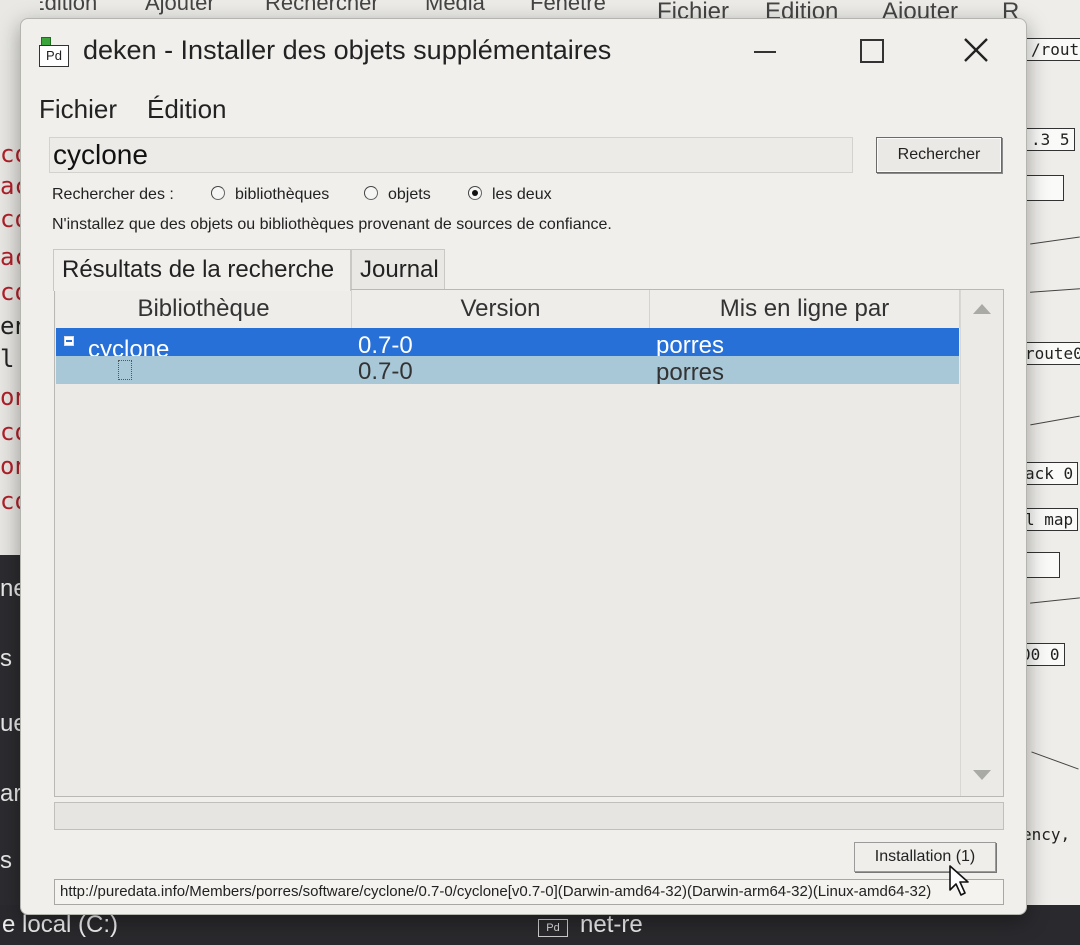 Image resolution: width=1080 pixels, height=945 pixels. What do you see at coordinates (7, 359) in the screenshot?
I see `bg-code-text: l` at bounding box center [7, 359].